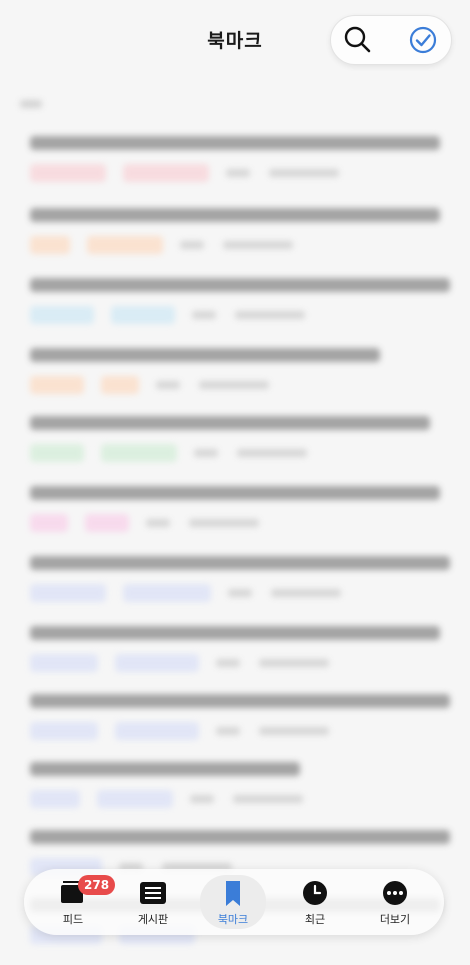 This screenshot has height=965, width=470. Describe the element at coordinates (233, 893) in the screenshot. I see `bookmark-icon` at that location.